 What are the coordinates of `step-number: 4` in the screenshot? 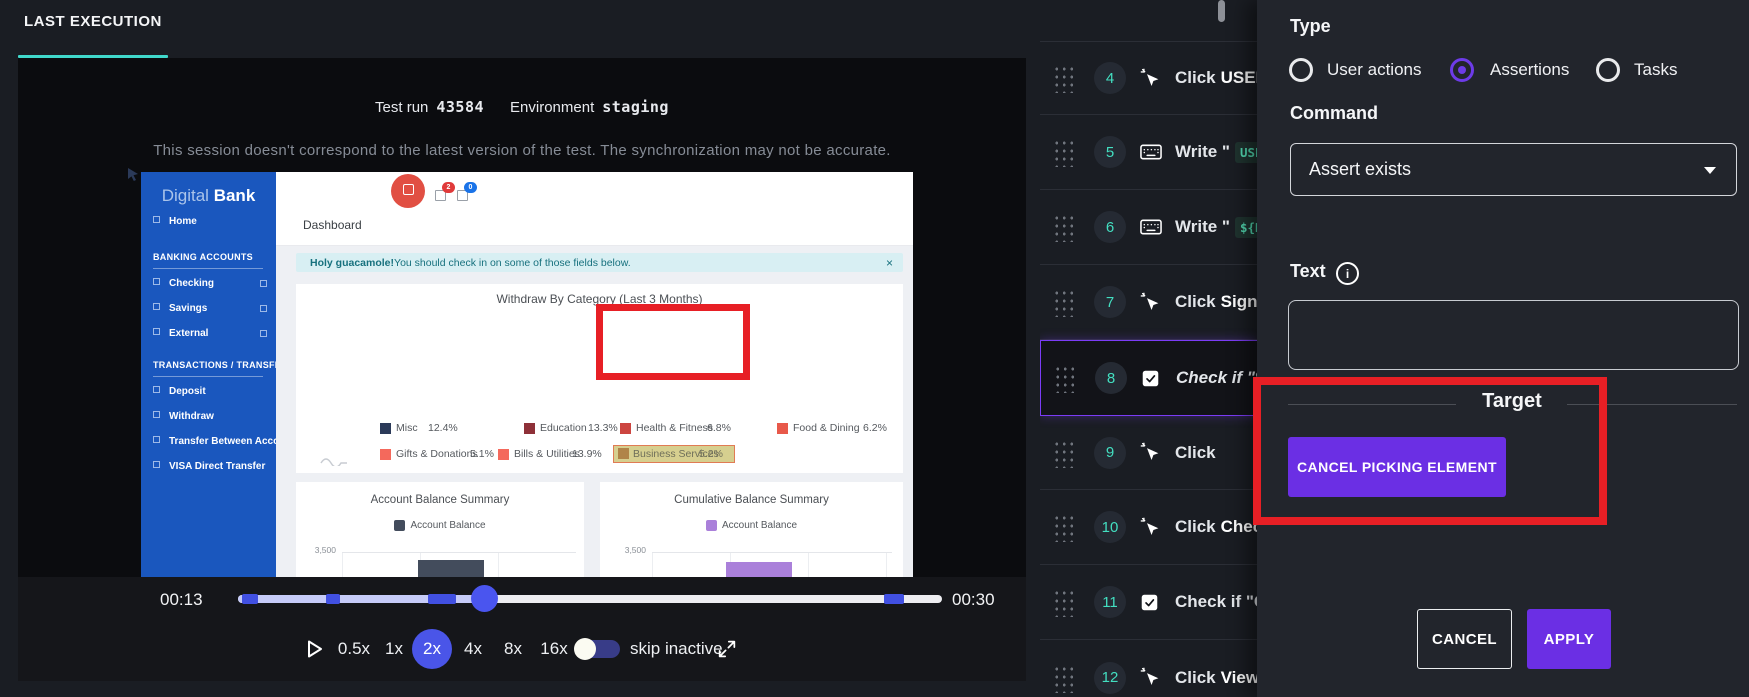 It's located at (1110, 78).